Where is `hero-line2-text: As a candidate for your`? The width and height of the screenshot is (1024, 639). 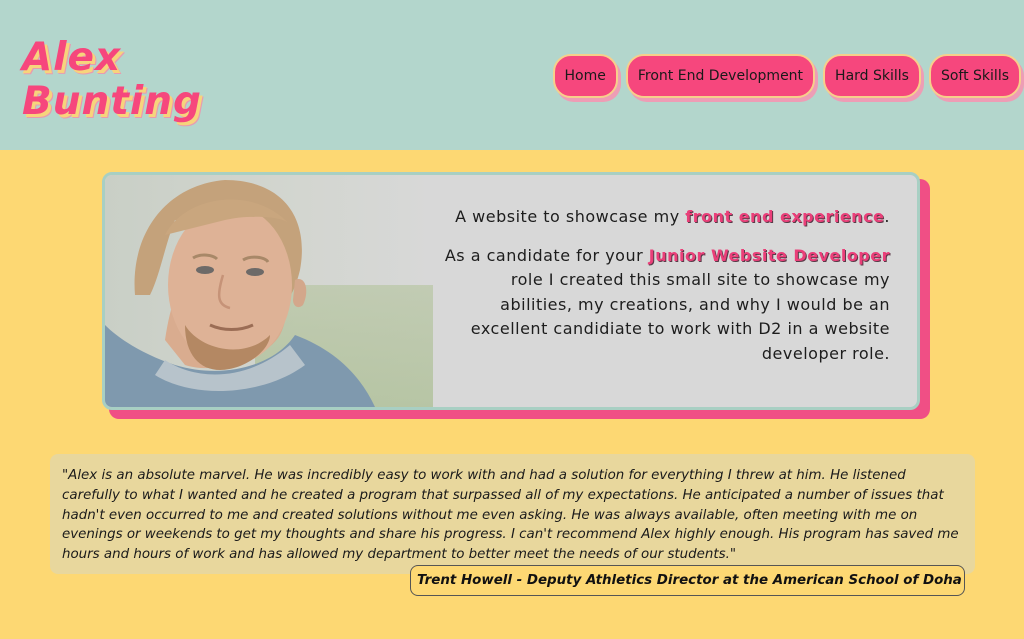 hero-line2-text: As a candidate for your is located at coordinates (546, 255).